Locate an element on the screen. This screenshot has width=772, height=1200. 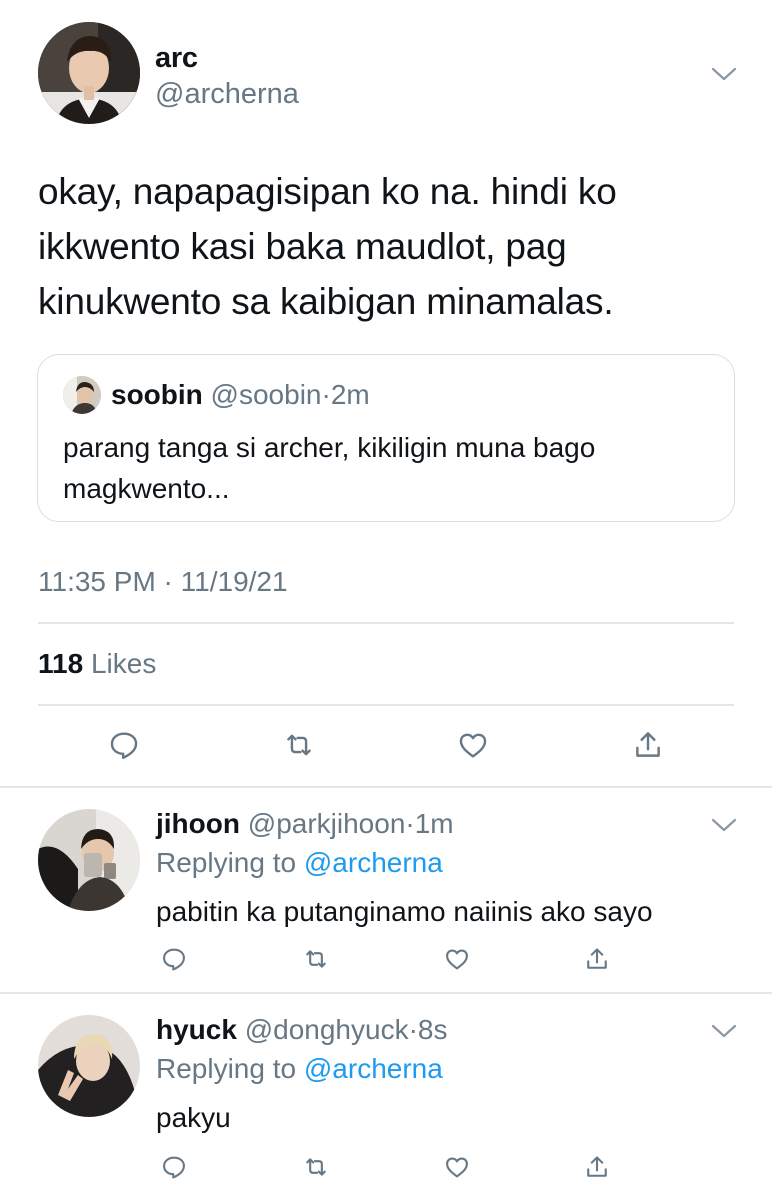
reply-time: 1m is located at coordinates (434, 823).